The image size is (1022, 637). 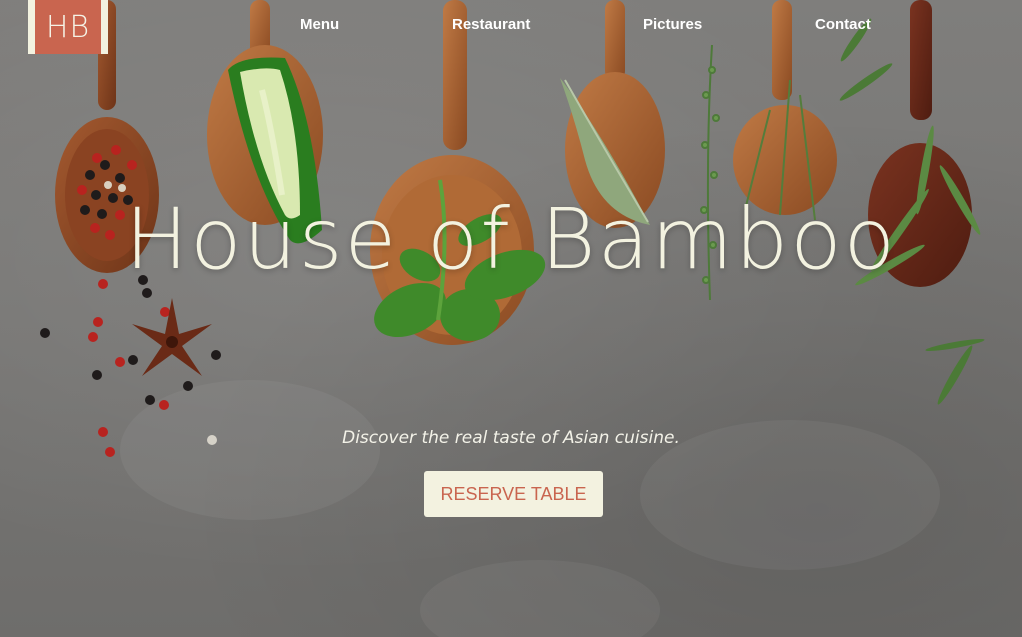 I want to click on nav-item-restaurant: Restaurant, so click(x=491, y=24).